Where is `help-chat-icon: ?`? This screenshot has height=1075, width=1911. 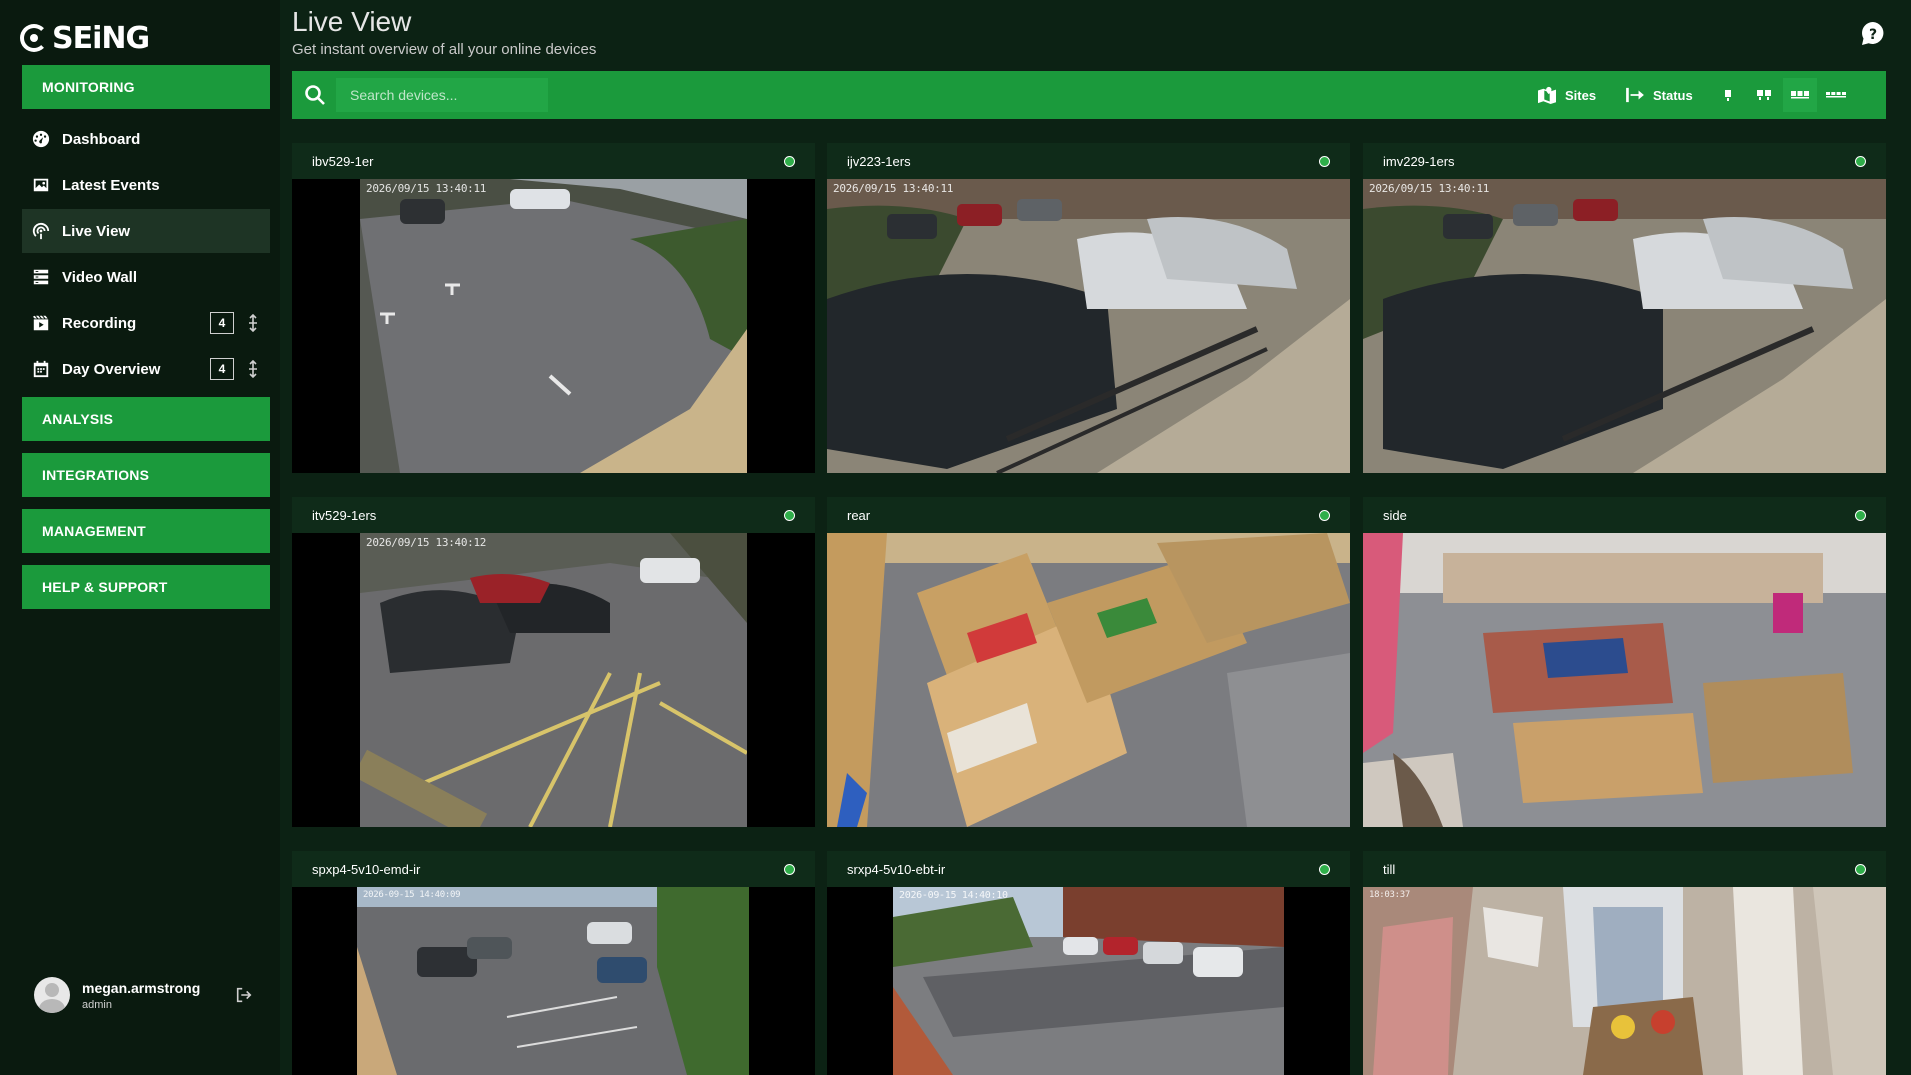
help-chat-icon: ? is located at coordinates (1873, 34).